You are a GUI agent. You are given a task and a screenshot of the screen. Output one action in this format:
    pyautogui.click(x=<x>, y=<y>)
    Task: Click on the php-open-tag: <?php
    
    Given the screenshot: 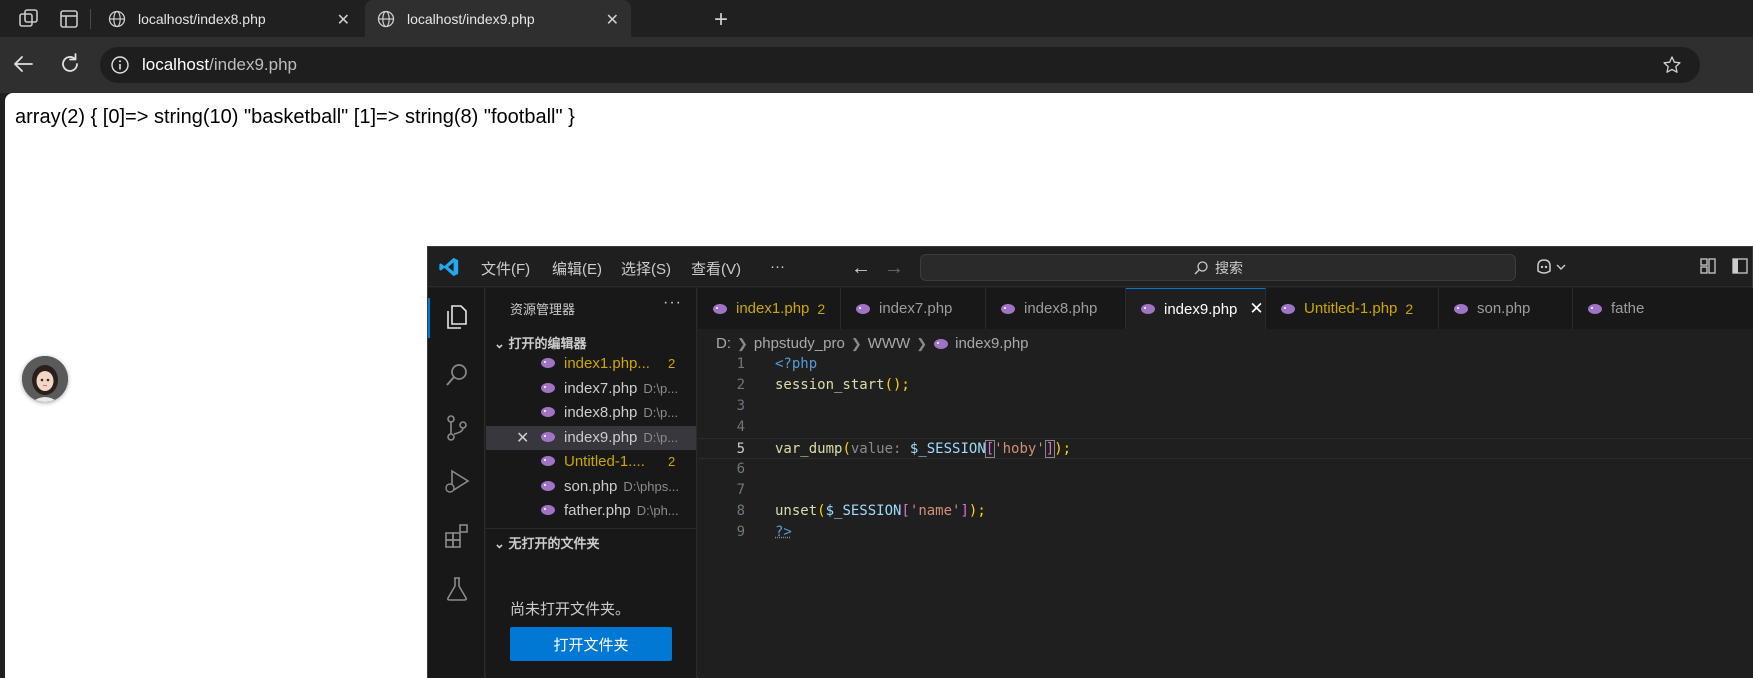 What is the action you would take?
    pyautogui.click(x=796, y=364)
    